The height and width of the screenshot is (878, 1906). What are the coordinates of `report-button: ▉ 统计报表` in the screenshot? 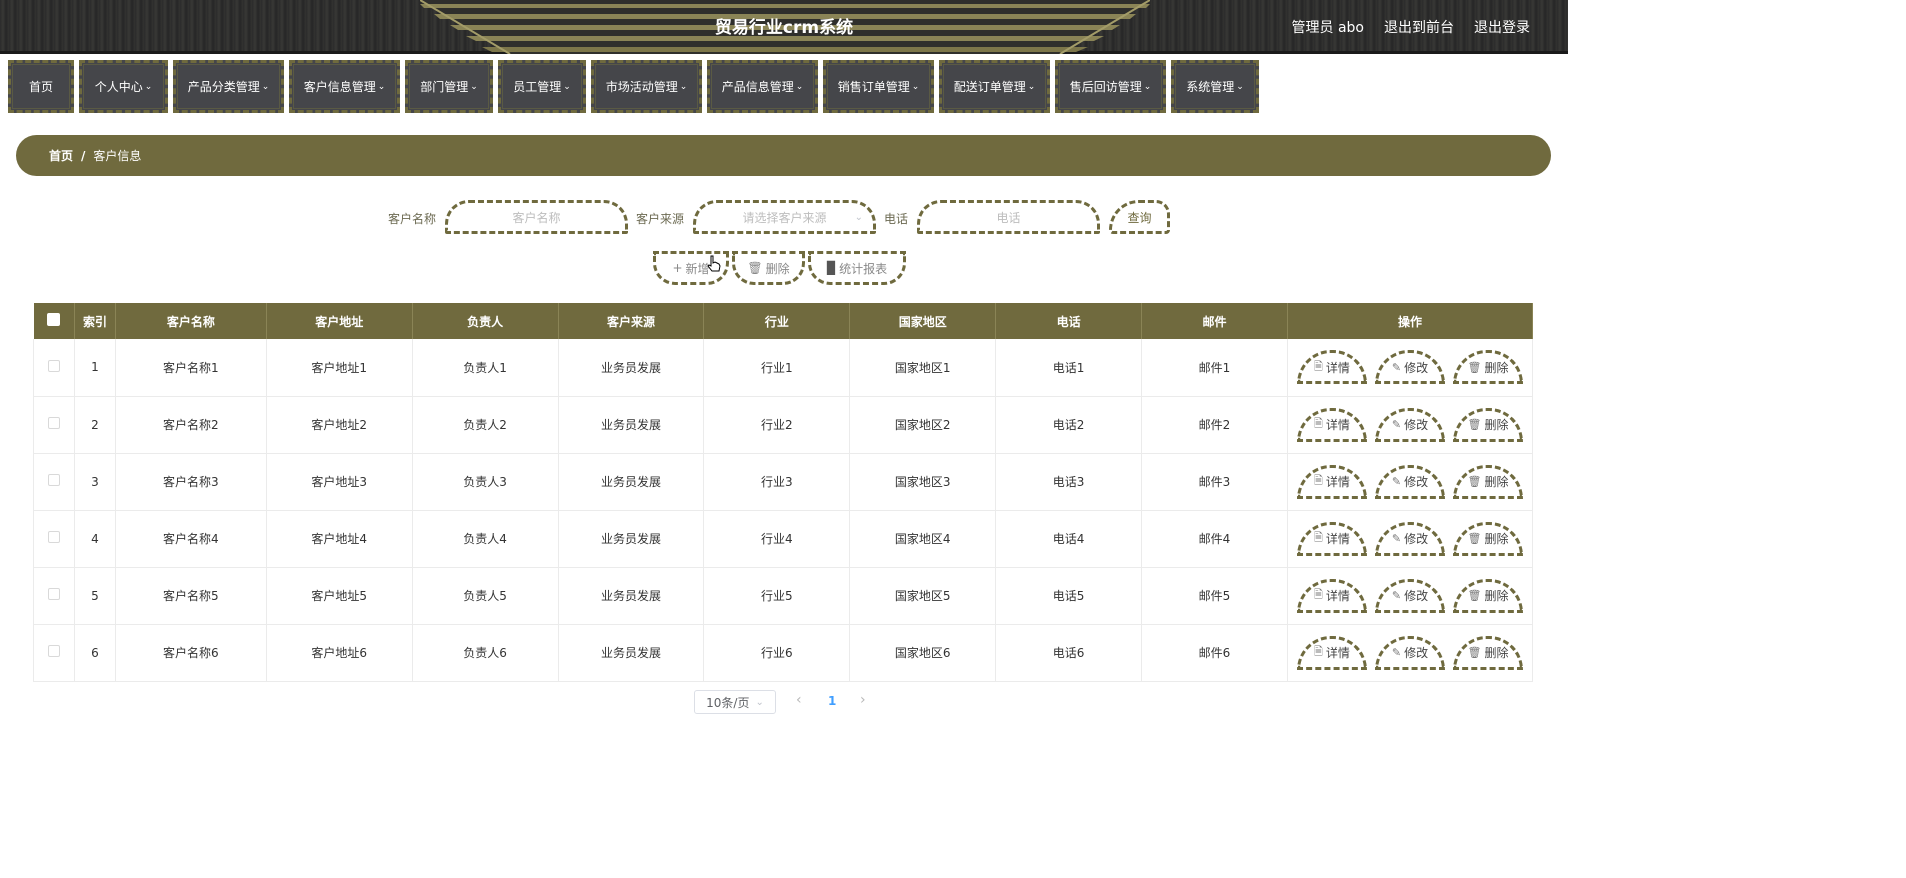 It's located at (857, 268).